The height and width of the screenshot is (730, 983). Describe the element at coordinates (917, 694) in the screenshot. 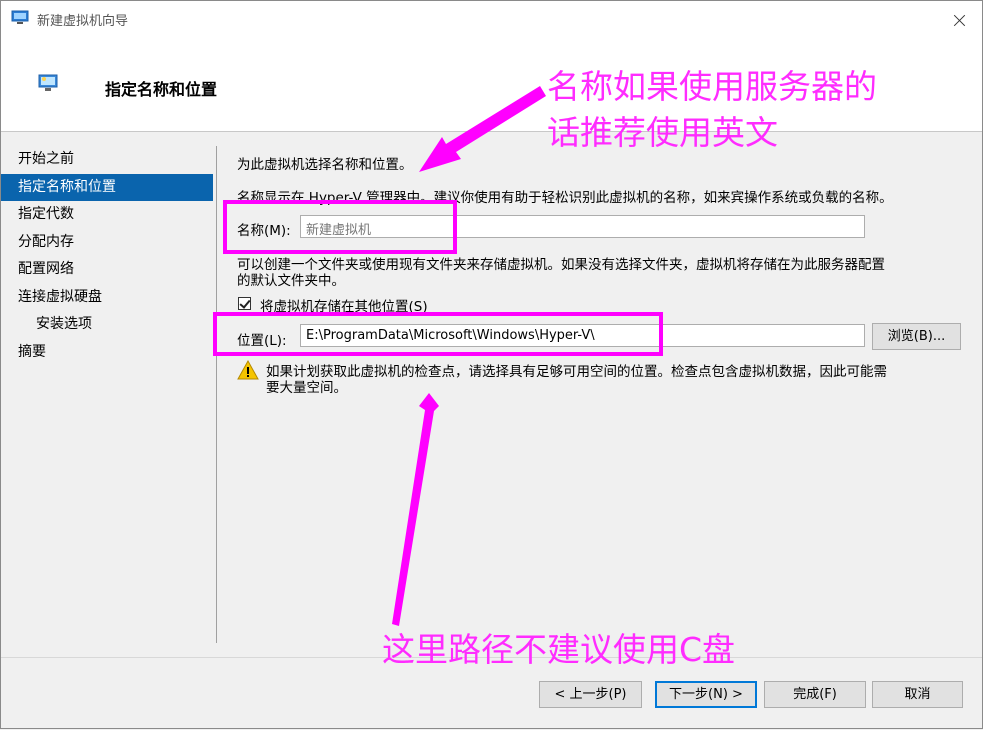

I see `cancel-button: 取消` at that location.